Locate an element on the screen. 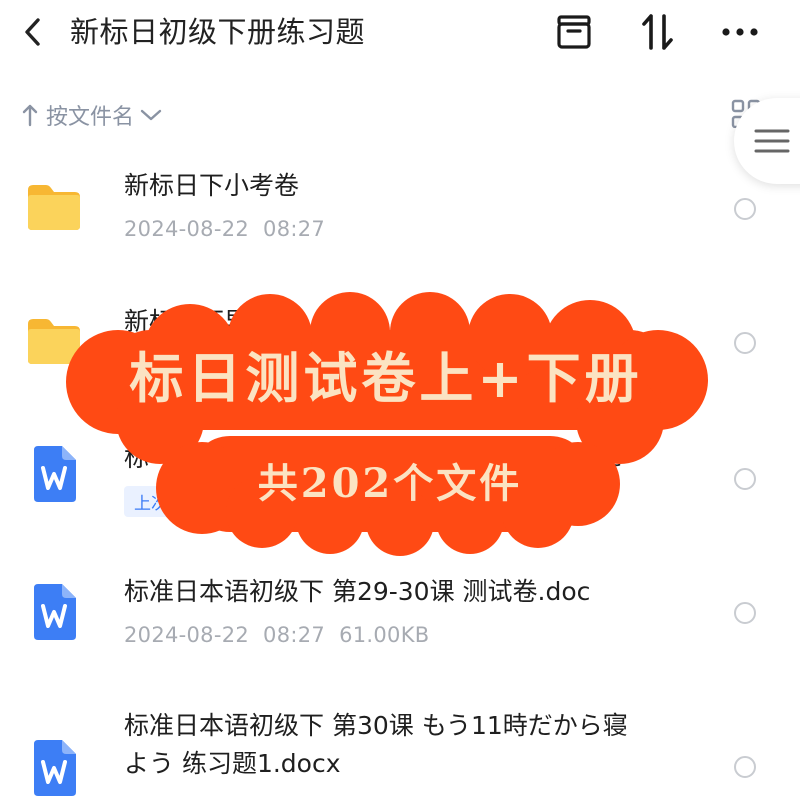 This screenshot has height=800, width=800. sort-icon is located at coordinates (657, 32).